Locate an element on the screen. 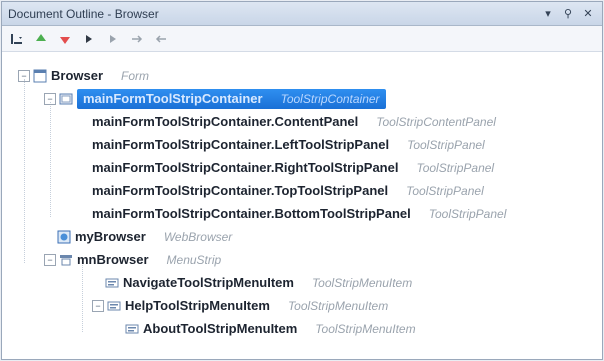 This screenshot has height=361, width=604. expand-icon is located at coordinates (113, 38).